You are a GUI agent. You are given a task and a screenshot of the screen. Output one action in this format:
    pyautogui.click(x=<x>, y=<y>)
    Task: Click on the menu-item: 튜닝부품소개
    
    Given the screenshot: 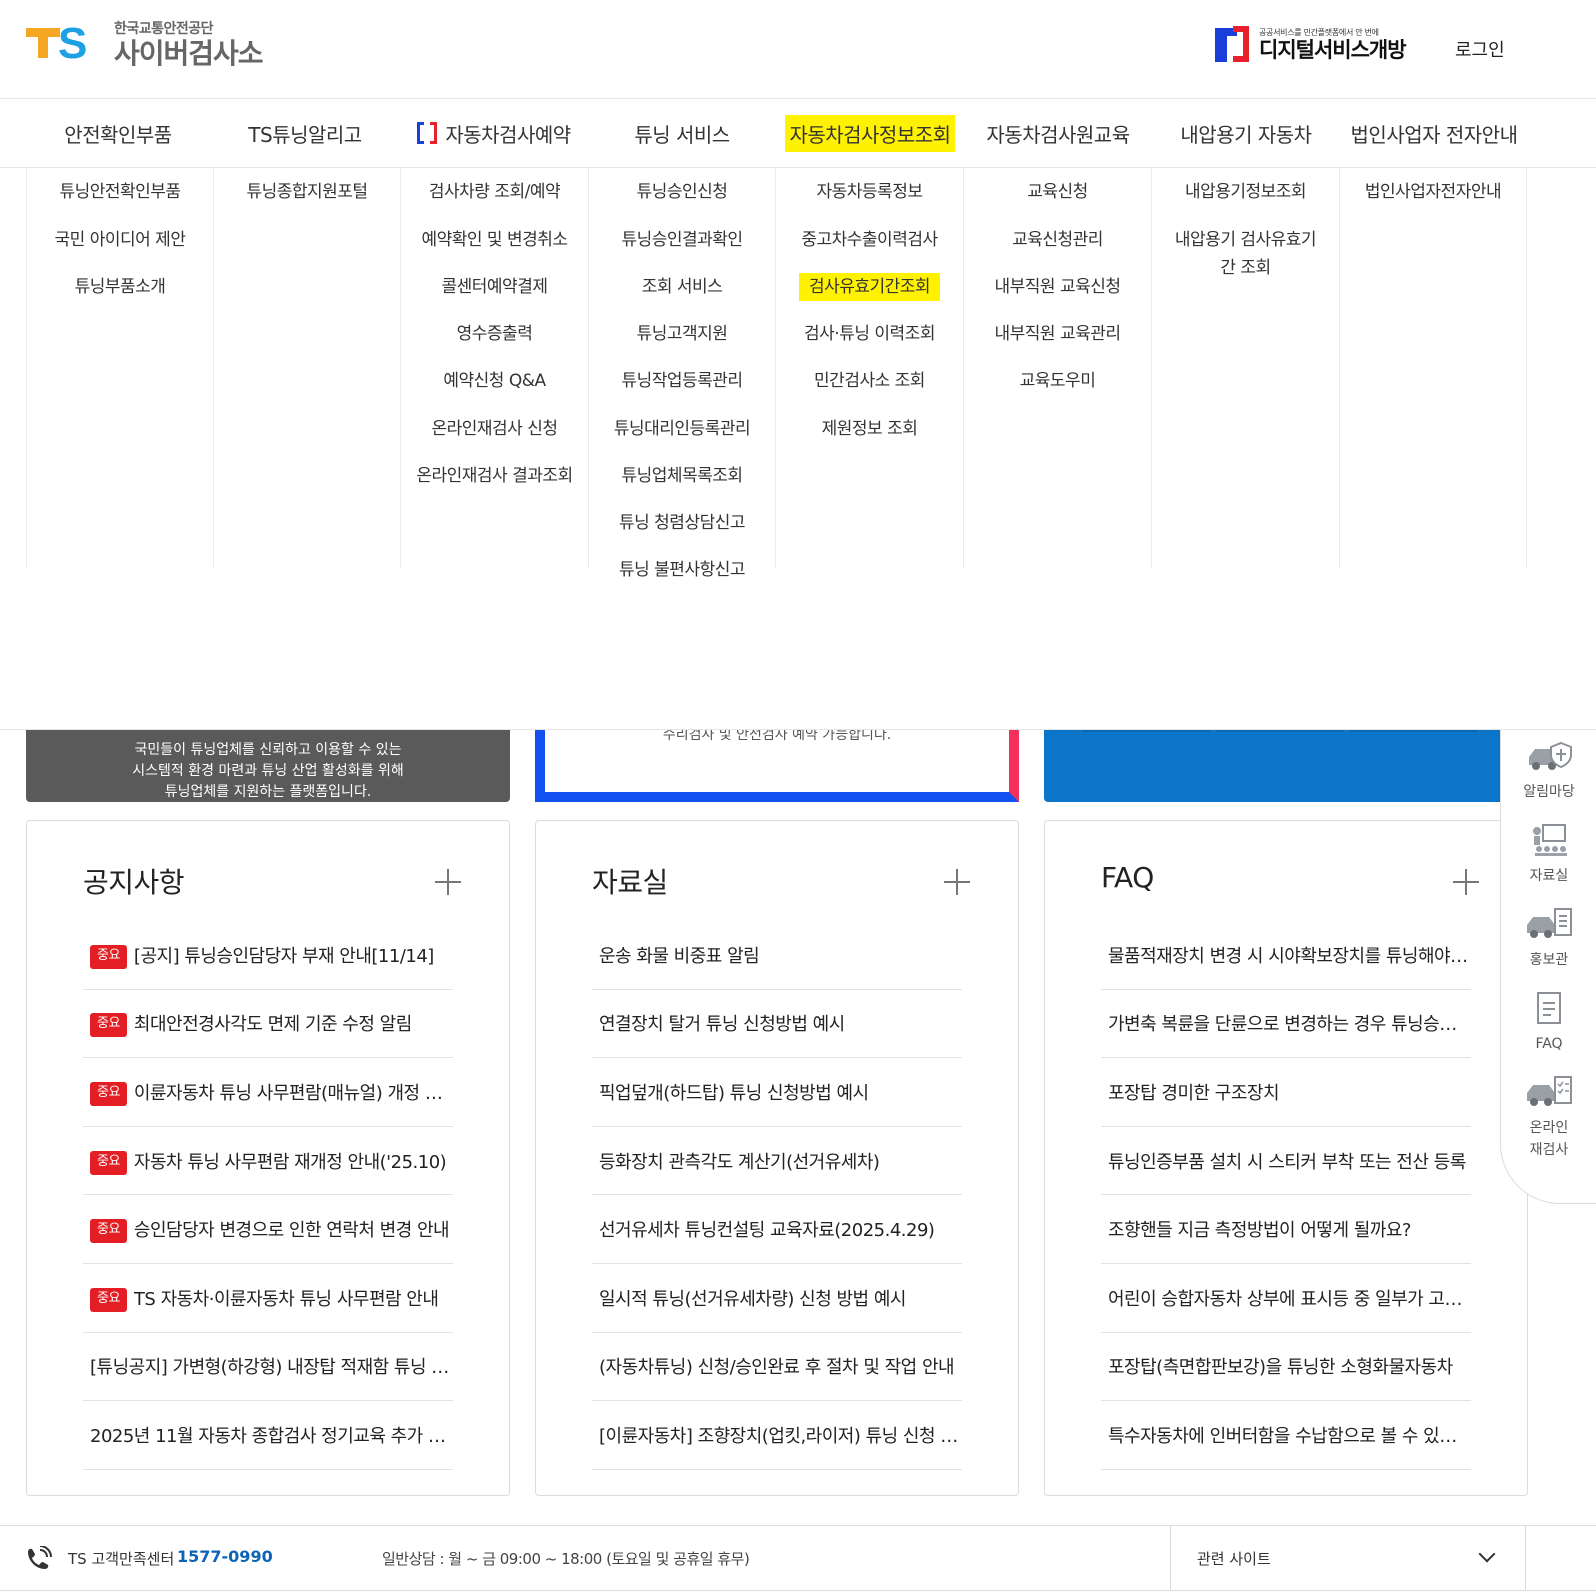 What is the action you would take?
    pyautogui.click(x=120, y=287)
    